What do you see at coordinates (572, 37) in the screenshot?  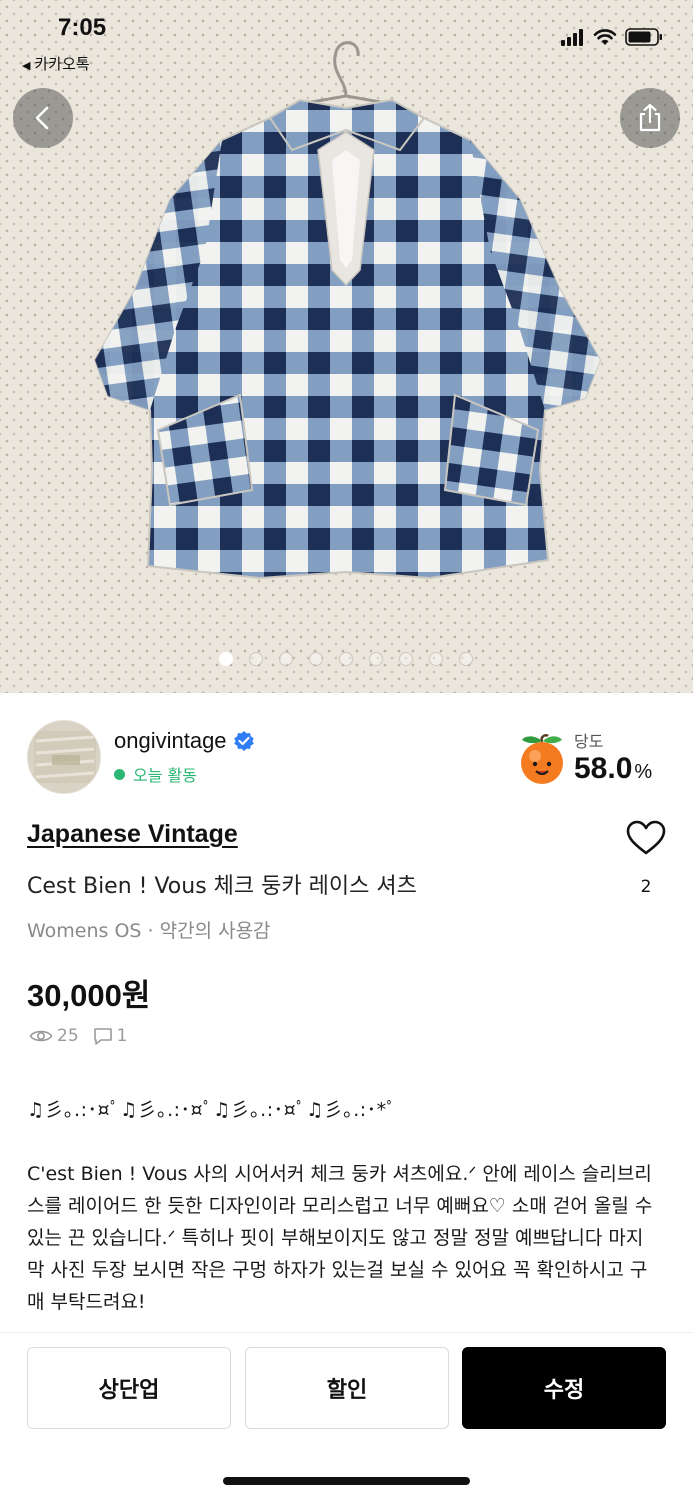 I see `signal-icon` at bounding box center [572, 37].